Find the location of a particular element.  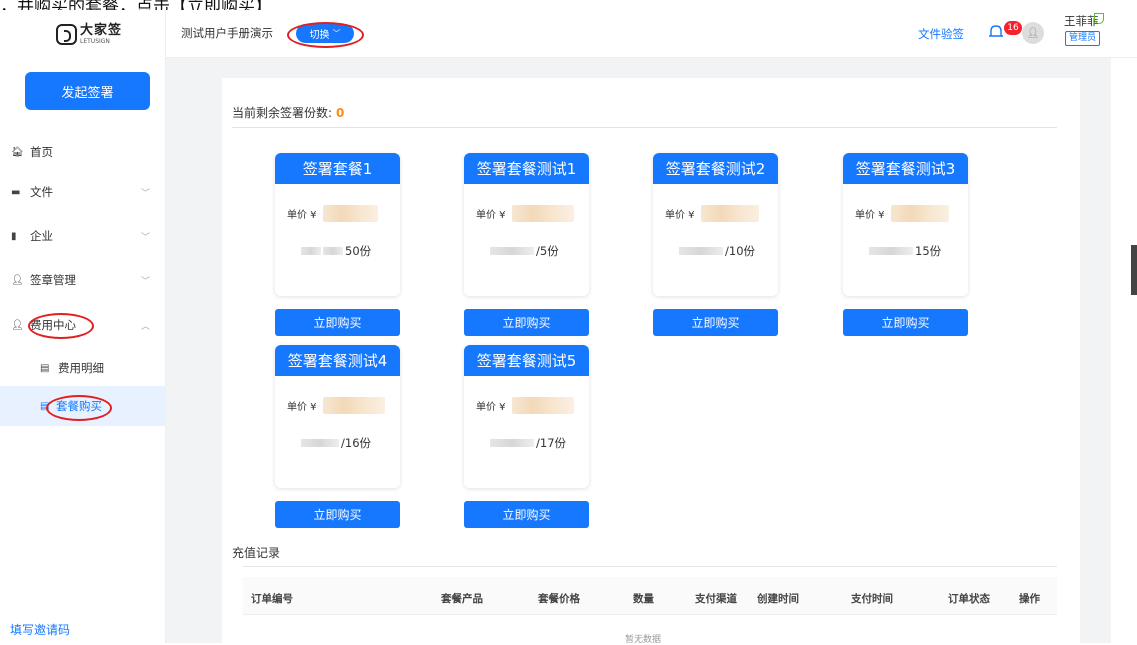

start-signing-button: 发起签署 is located at coordinates (87, 91).